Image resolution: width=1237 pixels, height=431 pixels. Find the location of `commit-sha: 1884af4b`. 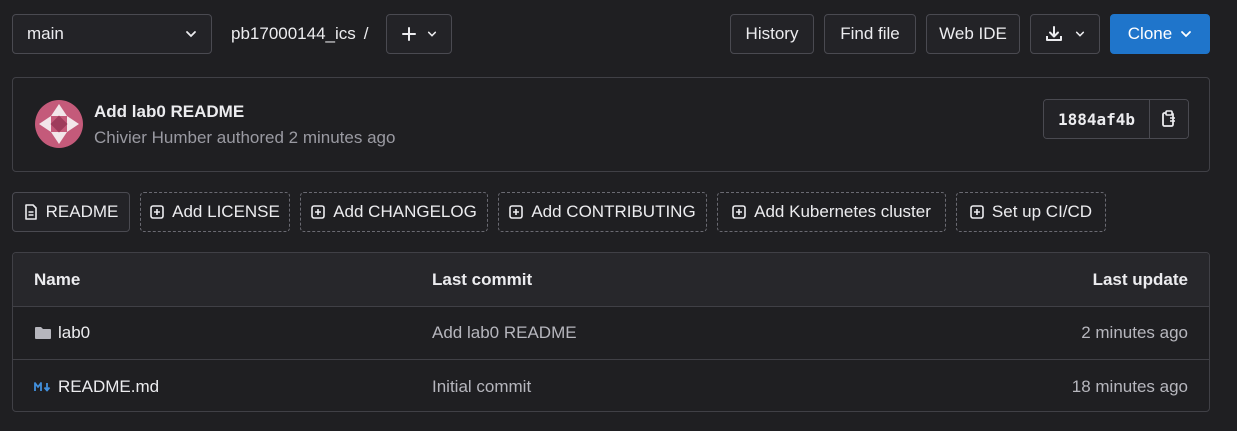

commit-sha: 1884af4b is located at coordinates (1096, 119).